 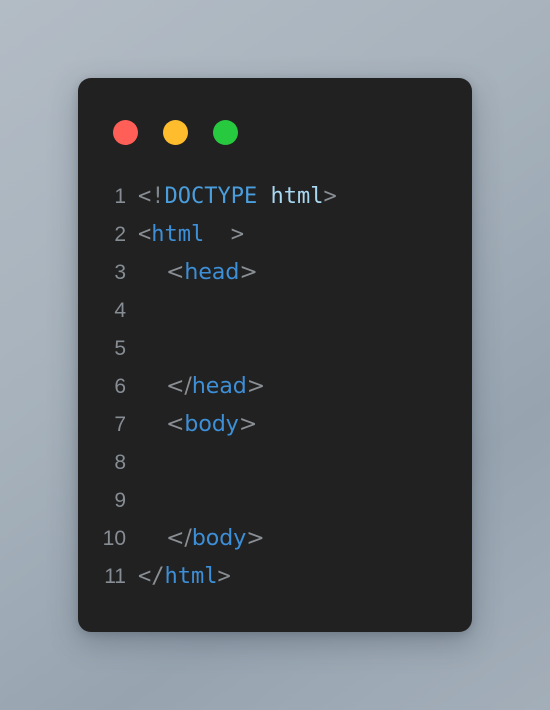 What do you see at coordinates (115, 576) in the screenshot?
I see `line-number: 11` at bounding box center [115, 576].